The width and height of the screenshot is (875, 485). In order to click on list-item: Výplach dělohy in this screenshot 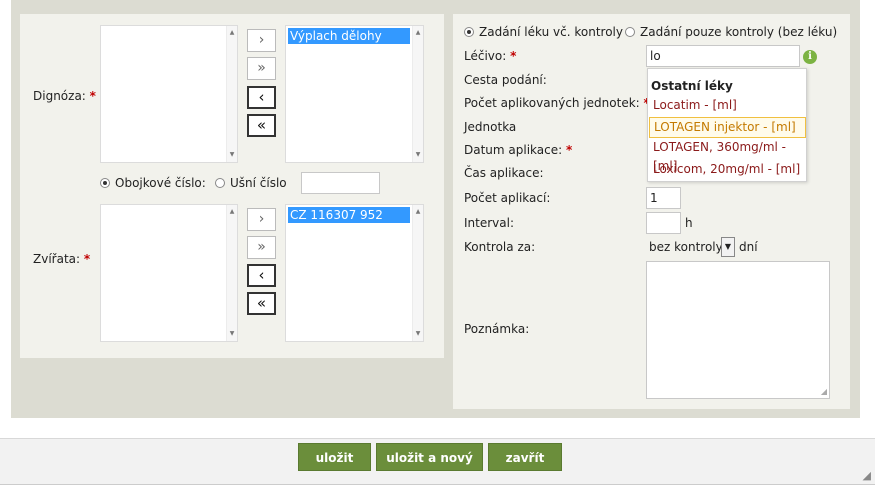, I will do `click(349, 36)`.